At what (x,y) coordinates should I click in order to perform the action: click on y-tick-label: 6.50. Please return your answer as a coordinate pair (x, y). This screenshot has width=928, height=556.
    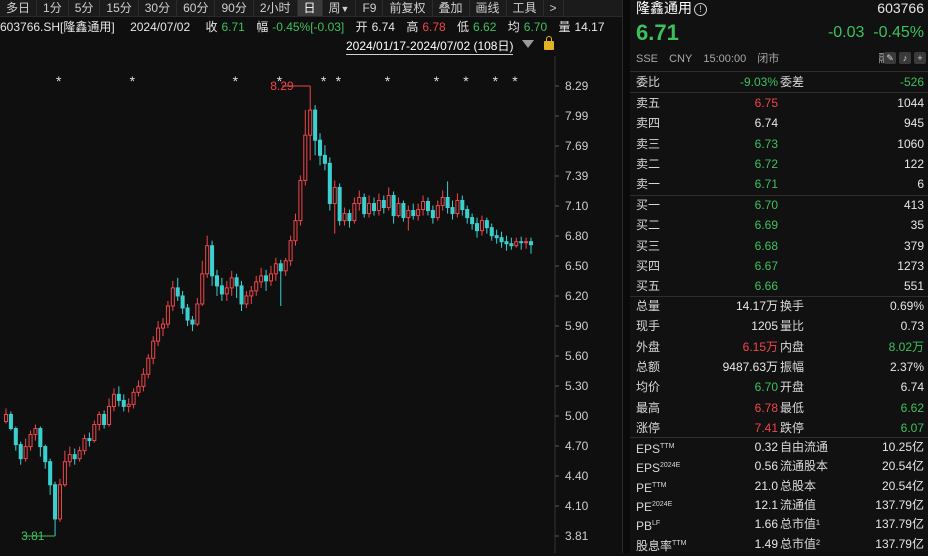
    Looking at the image, I should click on (577, 266).